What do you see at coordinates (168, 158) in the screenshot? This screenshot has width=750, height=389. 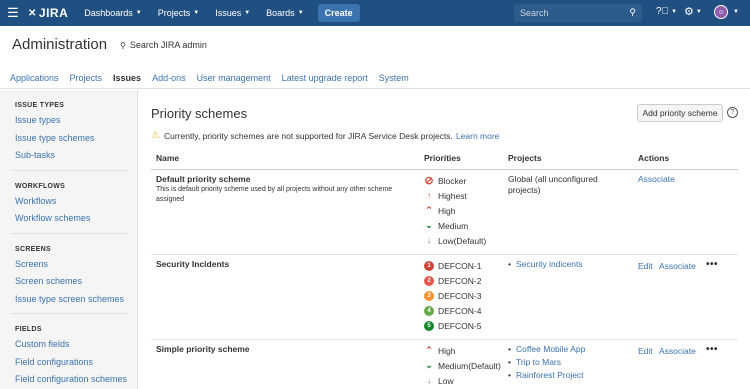 I see `column-header-name: Name` at bounding box center [168, 158].